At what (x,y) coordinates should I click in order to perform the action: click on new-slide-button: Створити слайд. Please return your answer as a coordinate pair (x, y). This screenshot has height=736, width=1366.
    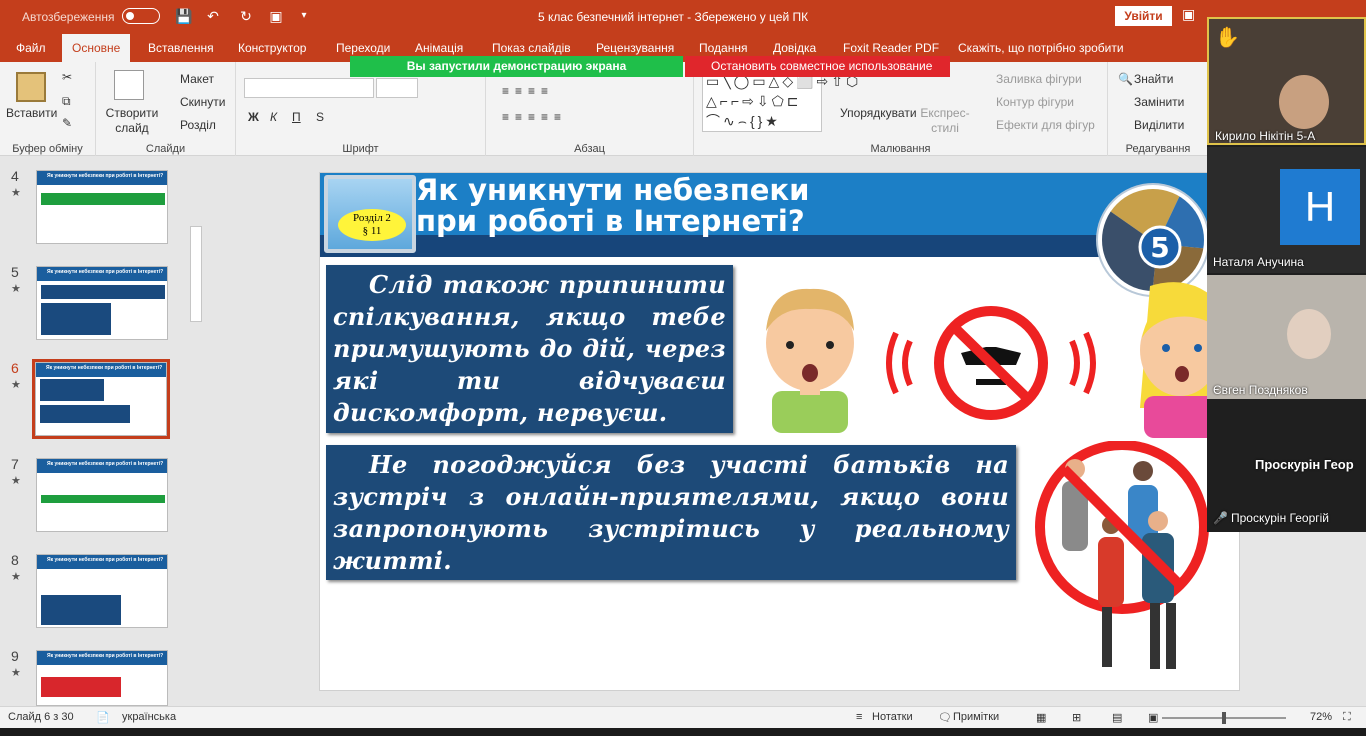
    Looking at the image, I should click on (132, 121).